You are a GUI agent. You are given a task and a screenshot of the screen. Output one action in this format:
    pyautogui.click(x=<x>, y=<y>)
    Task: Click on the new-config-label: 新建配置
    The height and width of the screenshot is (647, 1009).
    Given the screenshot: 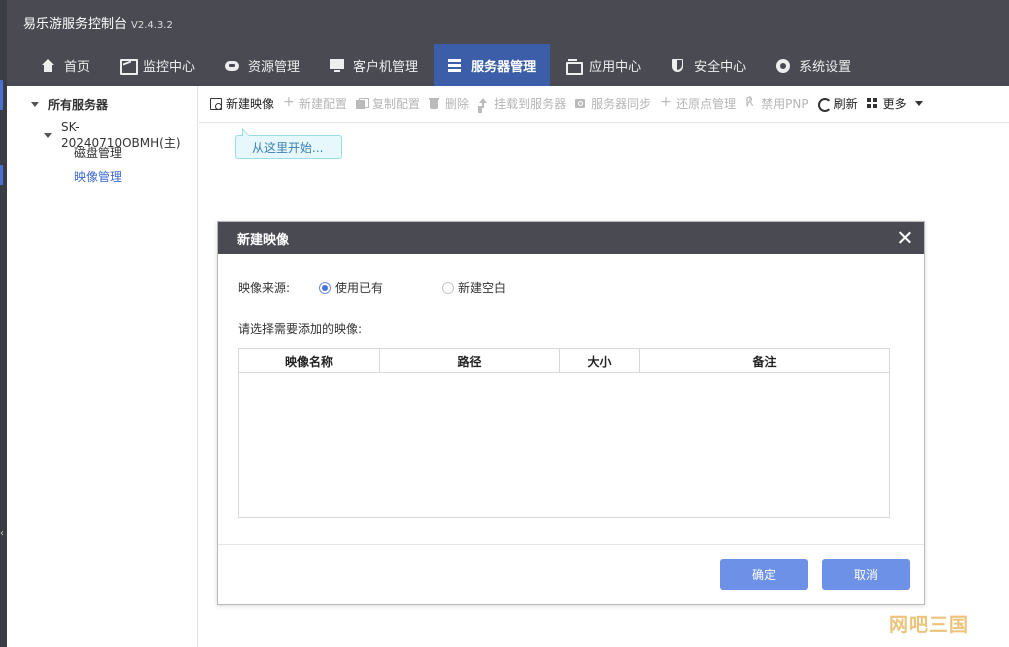 What is the action you would take?
    pyautogui.click(x=323, y=103)
    